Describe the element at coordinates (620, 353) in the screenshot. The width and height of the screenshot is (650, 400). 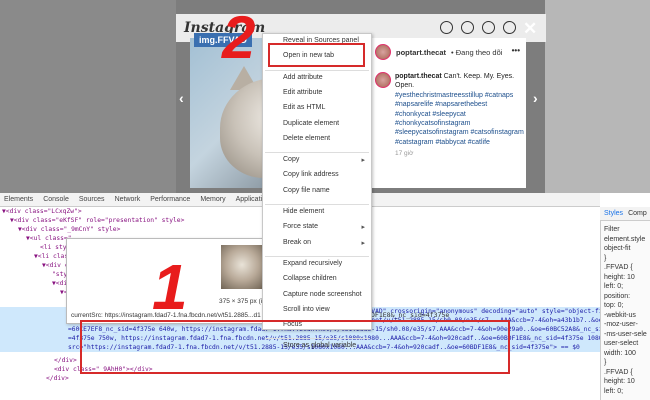
I see `style-rule-line: width: 100` at that location.